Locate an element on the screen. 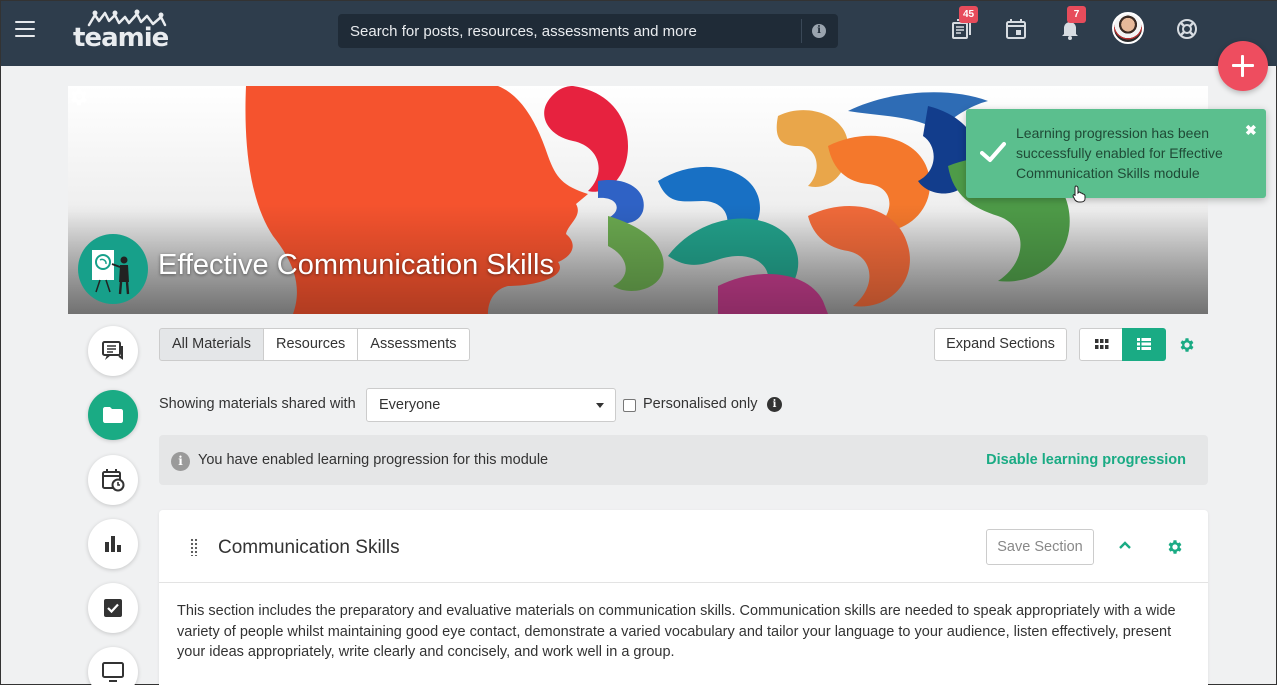 Image resolution: width=1277 pixels, height=685 pixels. notifications-button: 7 is located at coordinates (1072, 23).